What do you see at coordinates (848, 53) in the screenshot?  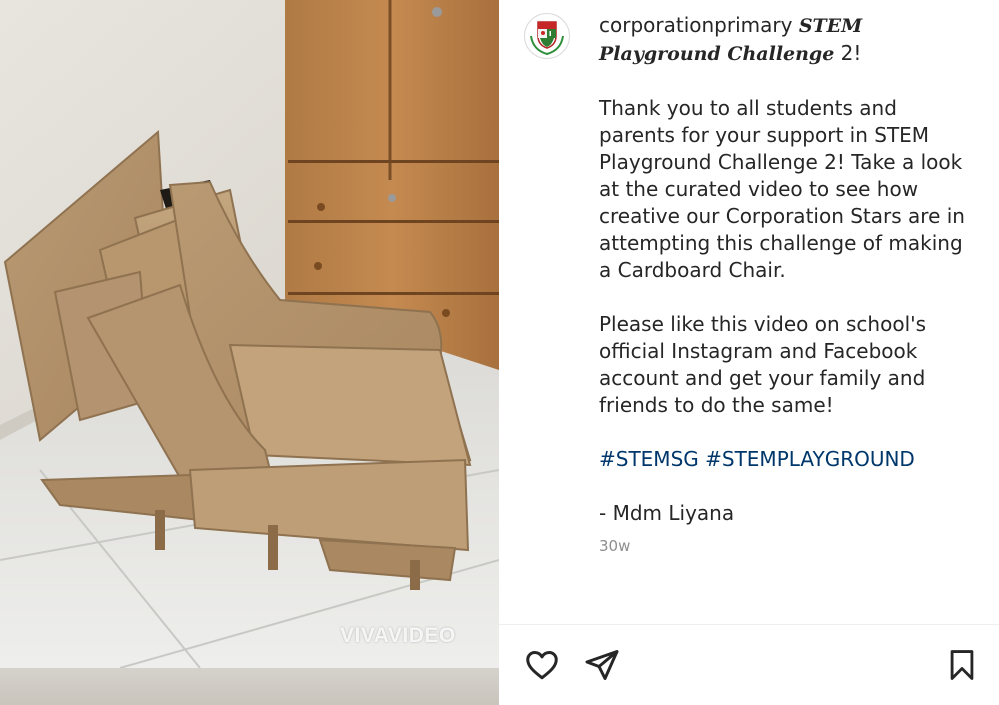 I see `caption-title-suffix: 2!` at bounding box center [848, 53].